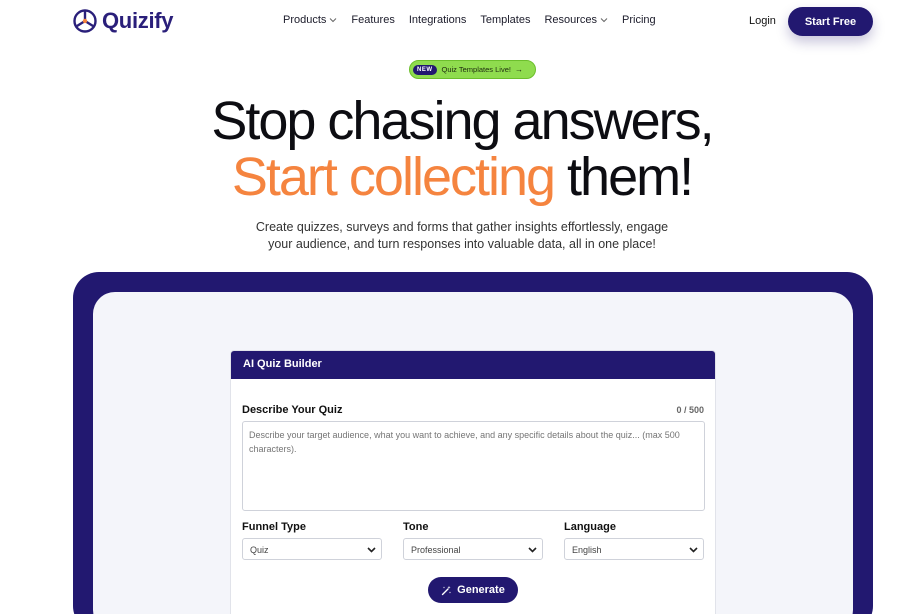  Describe the element at coordinates (830, 21) in the screenshot. I see `start-free-button: Start Free` at that location.